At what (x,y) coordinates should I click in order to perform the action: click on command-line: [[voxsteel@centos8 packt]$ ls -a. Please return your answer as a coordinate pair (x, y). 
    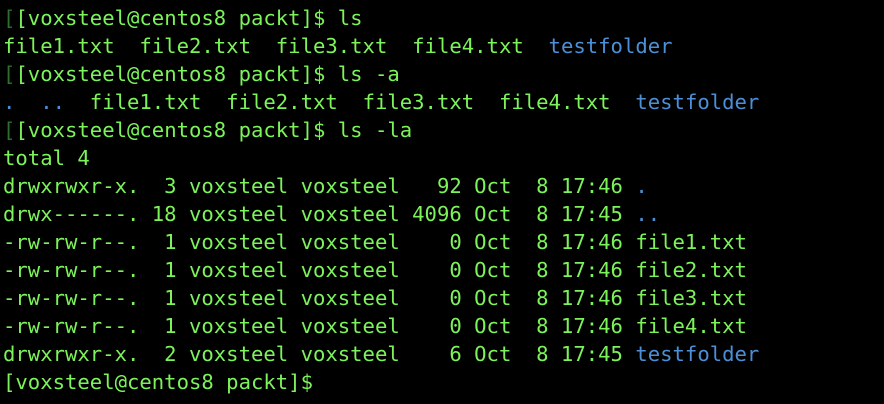
    Looking at the image, I should click on (443, 74).